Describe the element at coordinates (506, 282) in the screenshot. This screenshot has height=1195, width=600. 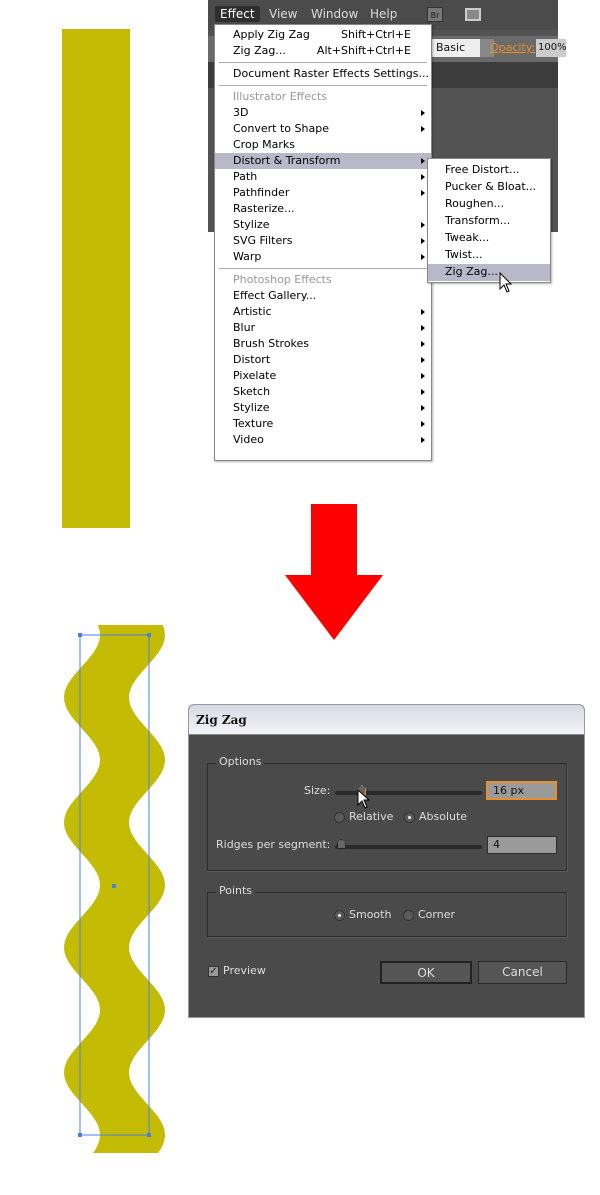
I see `mouse-cursor-icon` at that location.